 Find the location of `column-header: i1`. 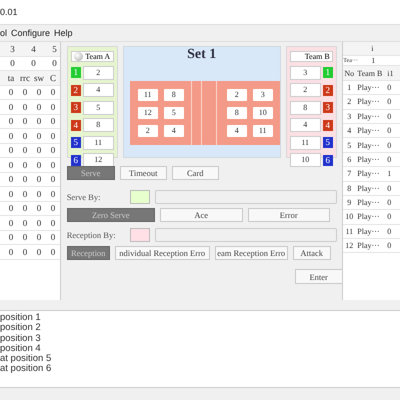

column-header: i1 is located at coordinates (391, 73).